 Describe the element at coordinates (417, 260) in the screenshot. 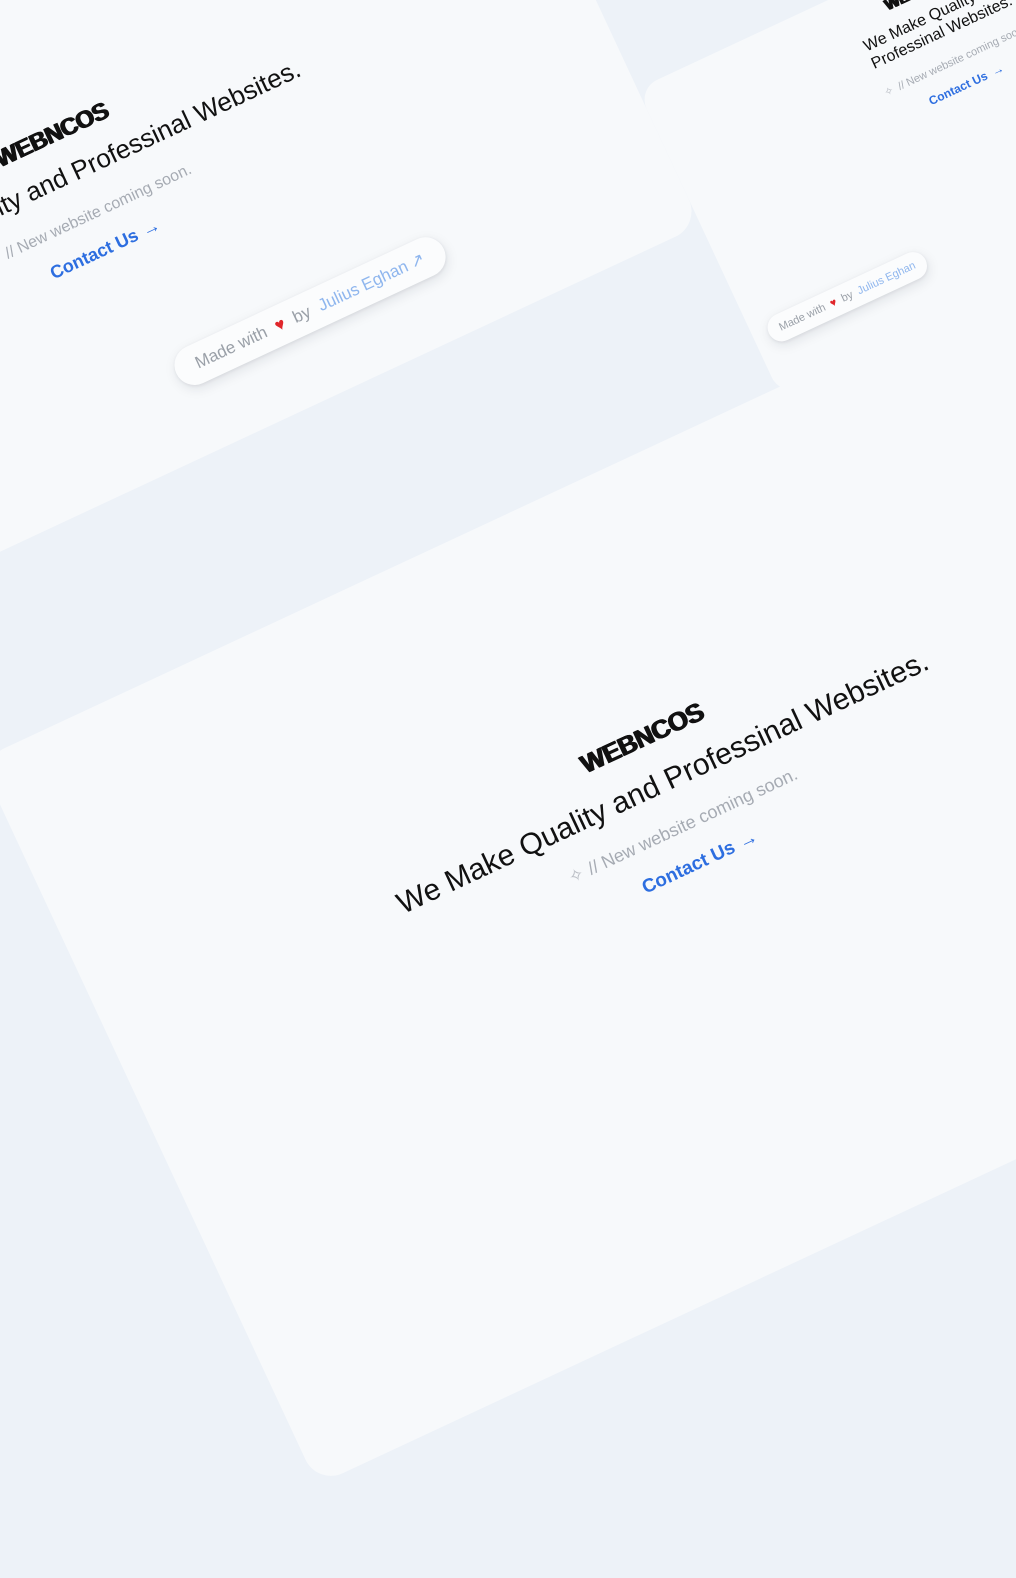

I see `external-link-icon: ↗` at that location.